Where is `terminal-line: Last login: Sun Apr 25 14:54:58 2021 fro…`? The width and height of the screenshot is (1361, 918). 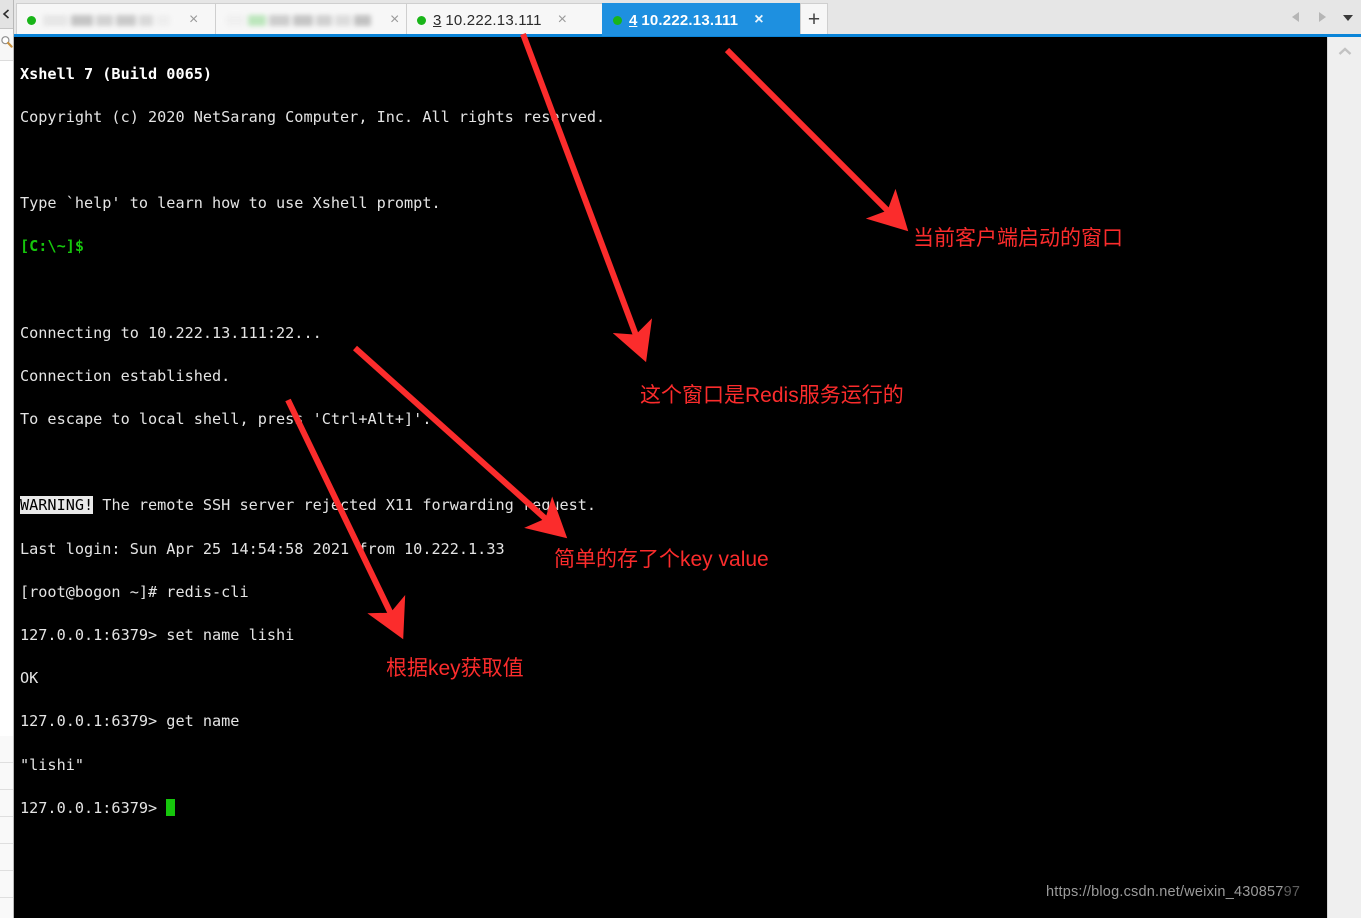
terminal-line: Last login: Sun Apr 25 14:54:58 2021 fro… is located at coordinates (262, 548).